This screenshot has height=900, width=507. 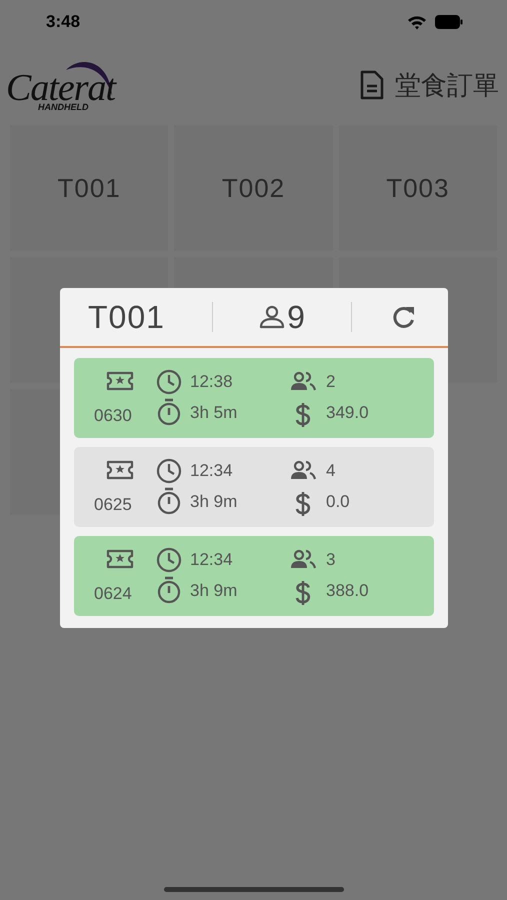 I want to click on order-number: 0624, so click(x=113, y=594).